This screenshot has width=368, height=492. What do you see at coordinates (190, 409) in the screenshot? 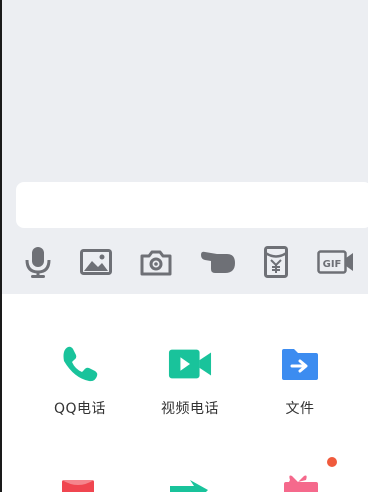
I see `app-label: 视频电话` at bounding box center [190, 409].